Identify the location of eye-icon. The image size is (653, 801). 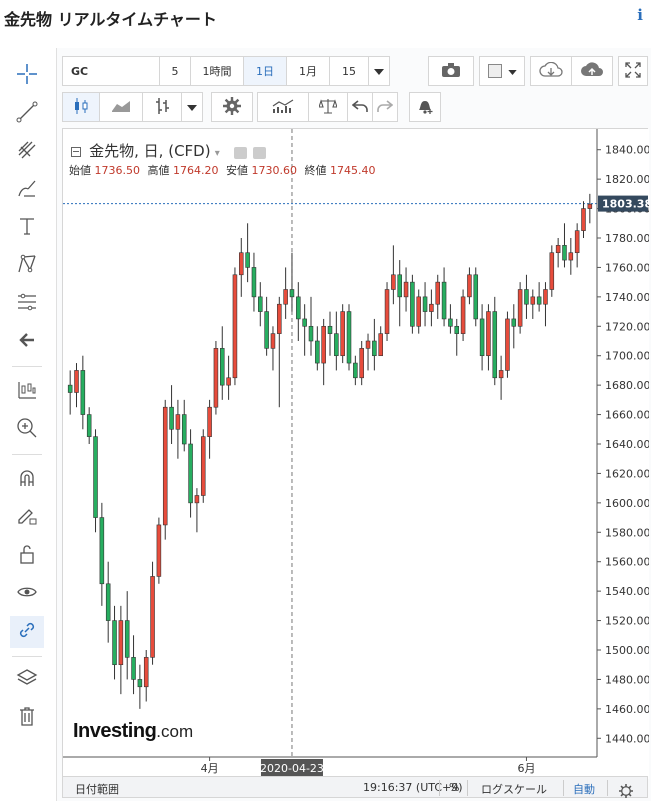
(240, 152).